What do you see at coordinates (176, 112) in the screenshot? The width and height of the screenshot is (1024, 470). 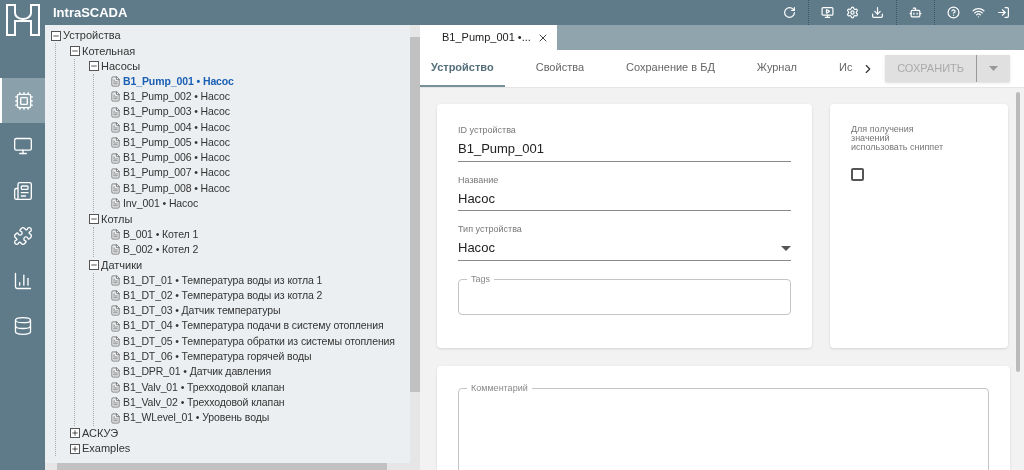 I see `tree-item: B1_Pump_003 • Насос` at bounding box center [176, 112].